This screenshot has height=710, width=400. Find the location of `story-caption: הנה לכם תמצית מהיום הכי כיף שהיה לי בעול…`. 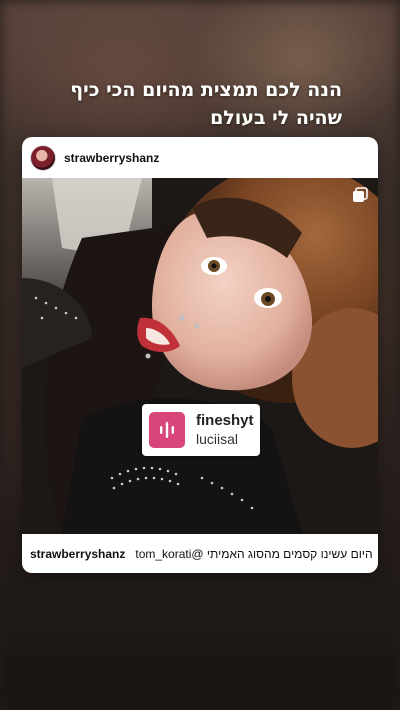

story-caption: הנה לכם תמצית מהיום הכי כיף שהיה לי בעול… is located at coordinates (206, 104).